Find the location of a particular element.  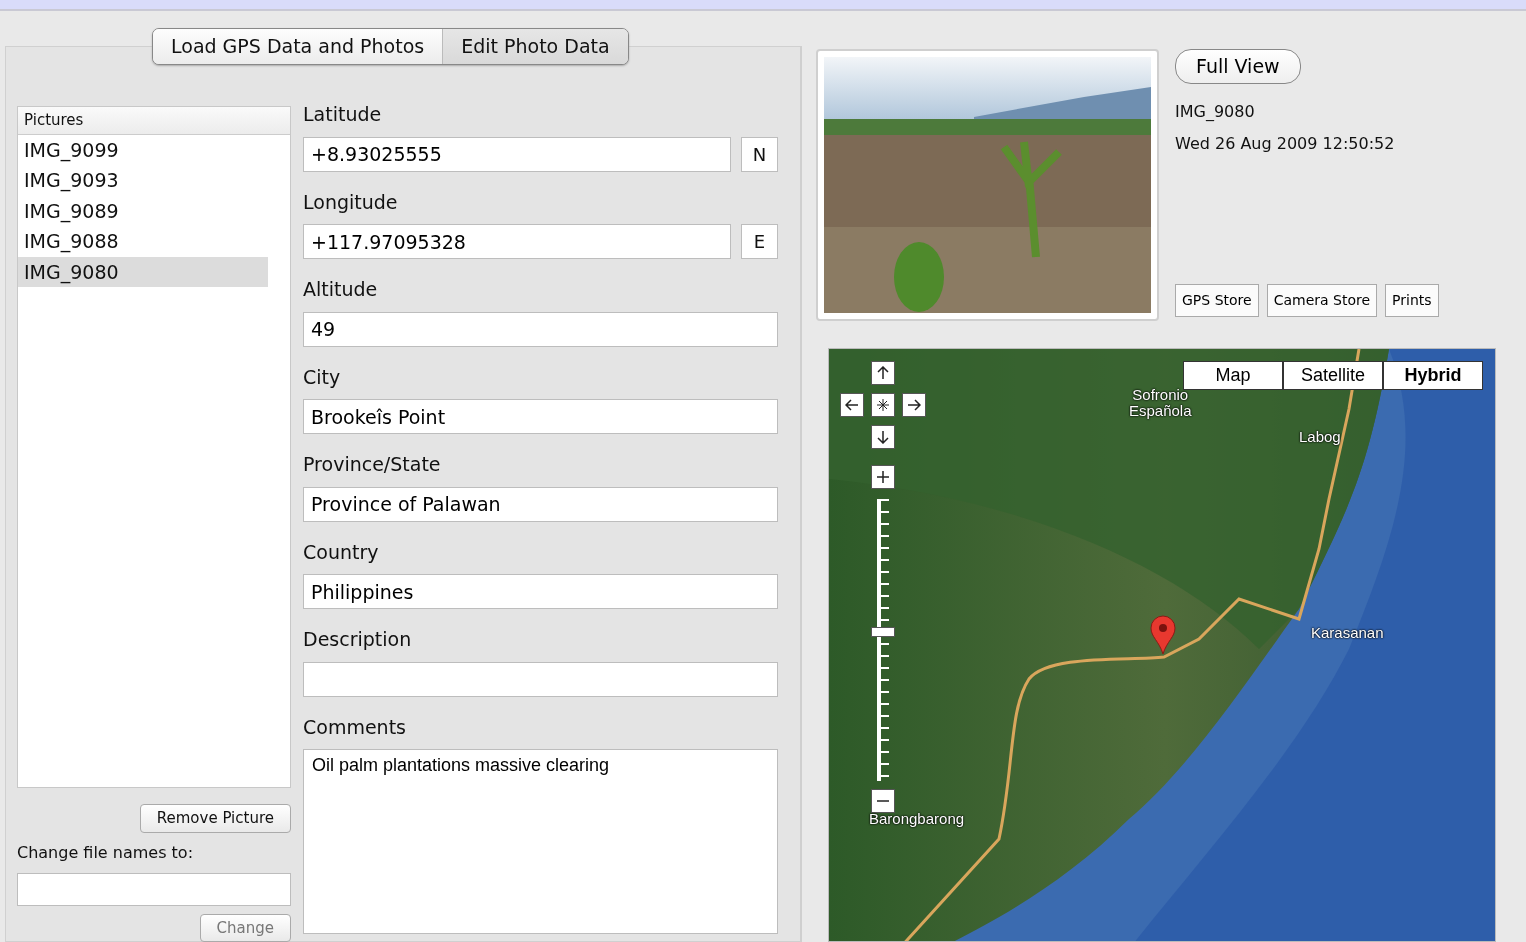

arrow-down-icon is located at coordinates (883, 437).